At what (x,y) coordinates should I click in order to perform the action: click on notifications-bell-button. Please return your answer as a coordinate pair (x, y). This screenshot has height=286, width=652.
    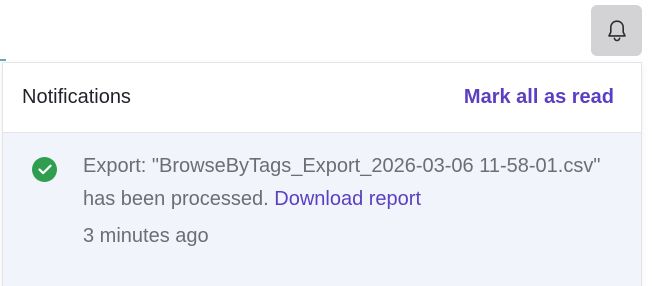
    Looking at the image, I should click on (616, 30).